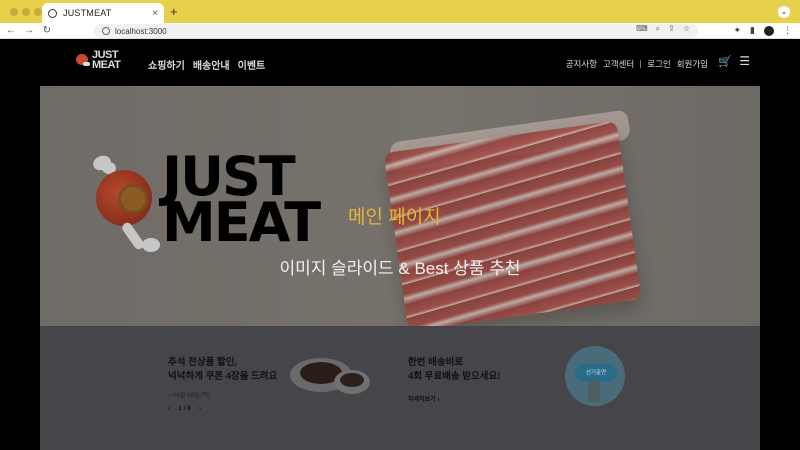 The image size is (800, 450). I want to click on hand-icon, so click(594, 391).